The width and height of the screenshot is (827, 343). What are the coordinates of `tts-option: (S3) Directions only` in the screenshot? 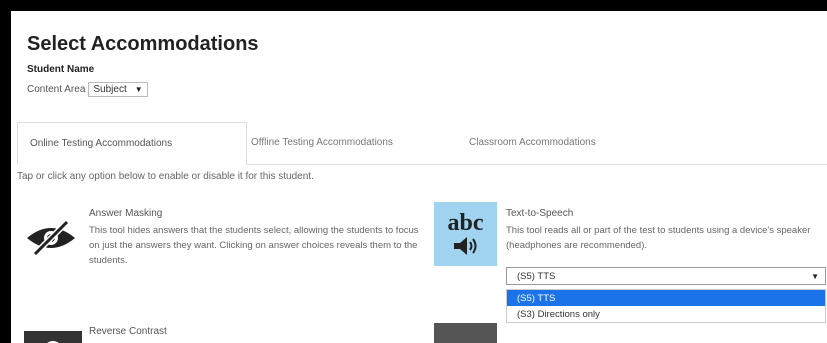 It's located at (666, 314).